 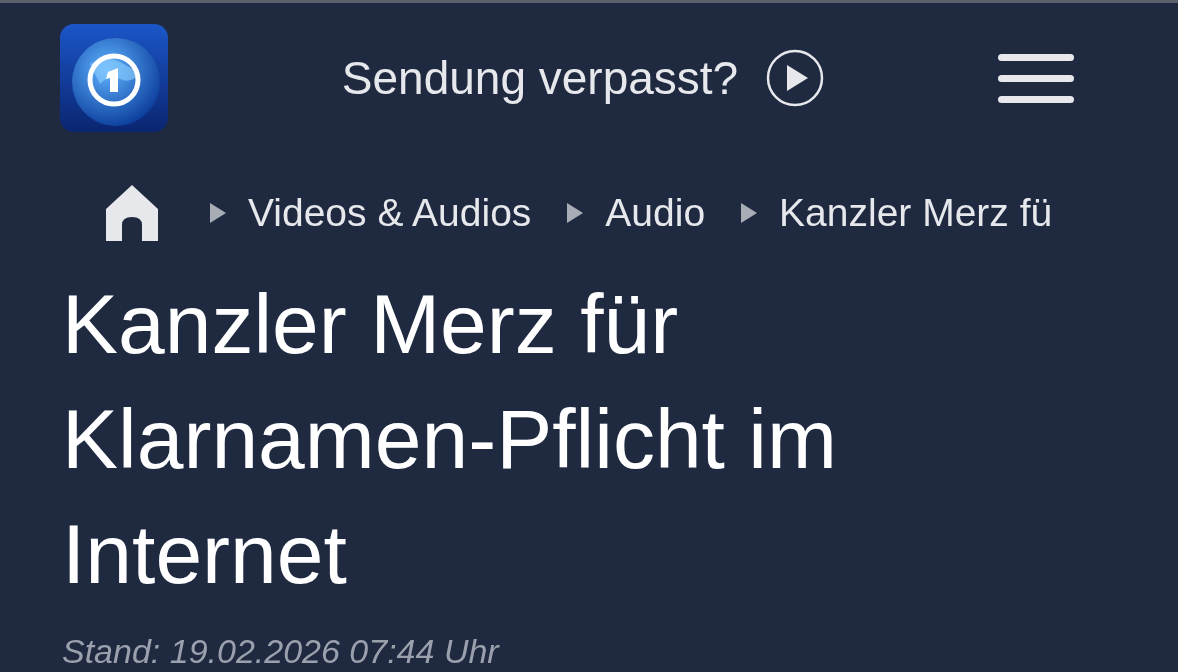 What do you see at coordinates (795, 78) in the screenshot?
I see `play-icon` at bounding box center [795, 78].